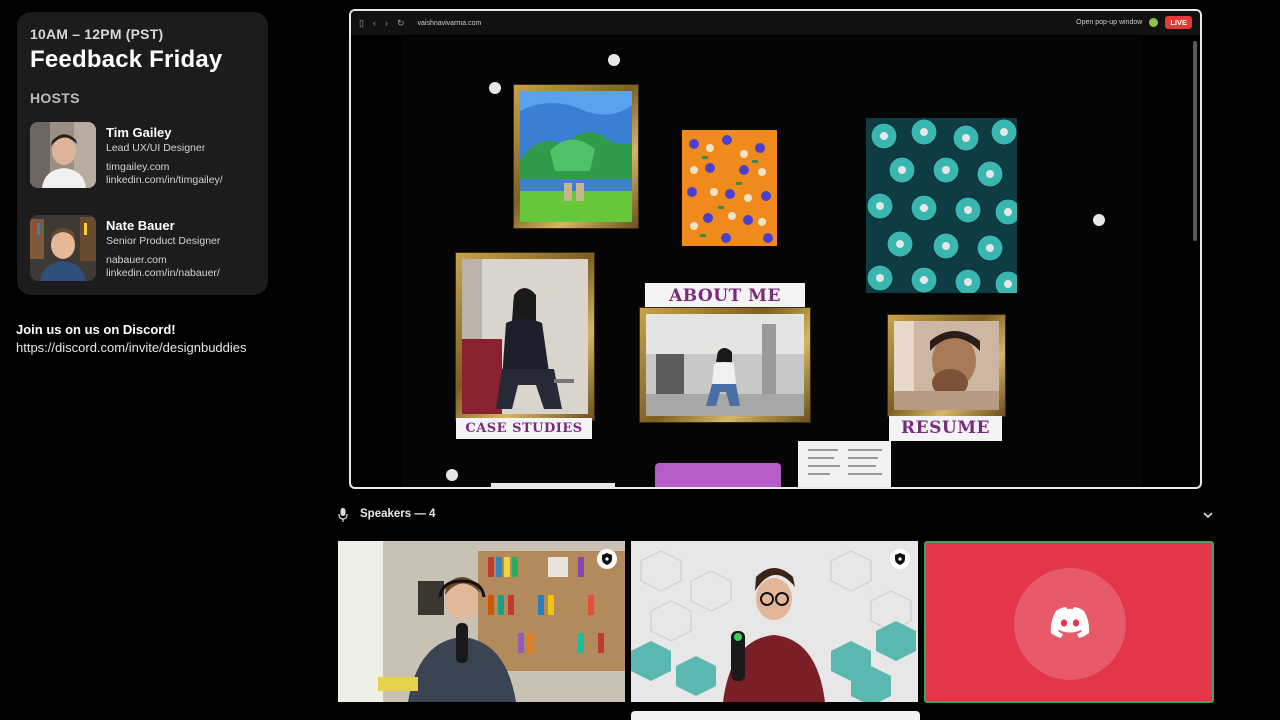  What do you see at coordinates (576, 156) in the screenshot?
I see `landscape-painting` at bounding box center [576, 156].